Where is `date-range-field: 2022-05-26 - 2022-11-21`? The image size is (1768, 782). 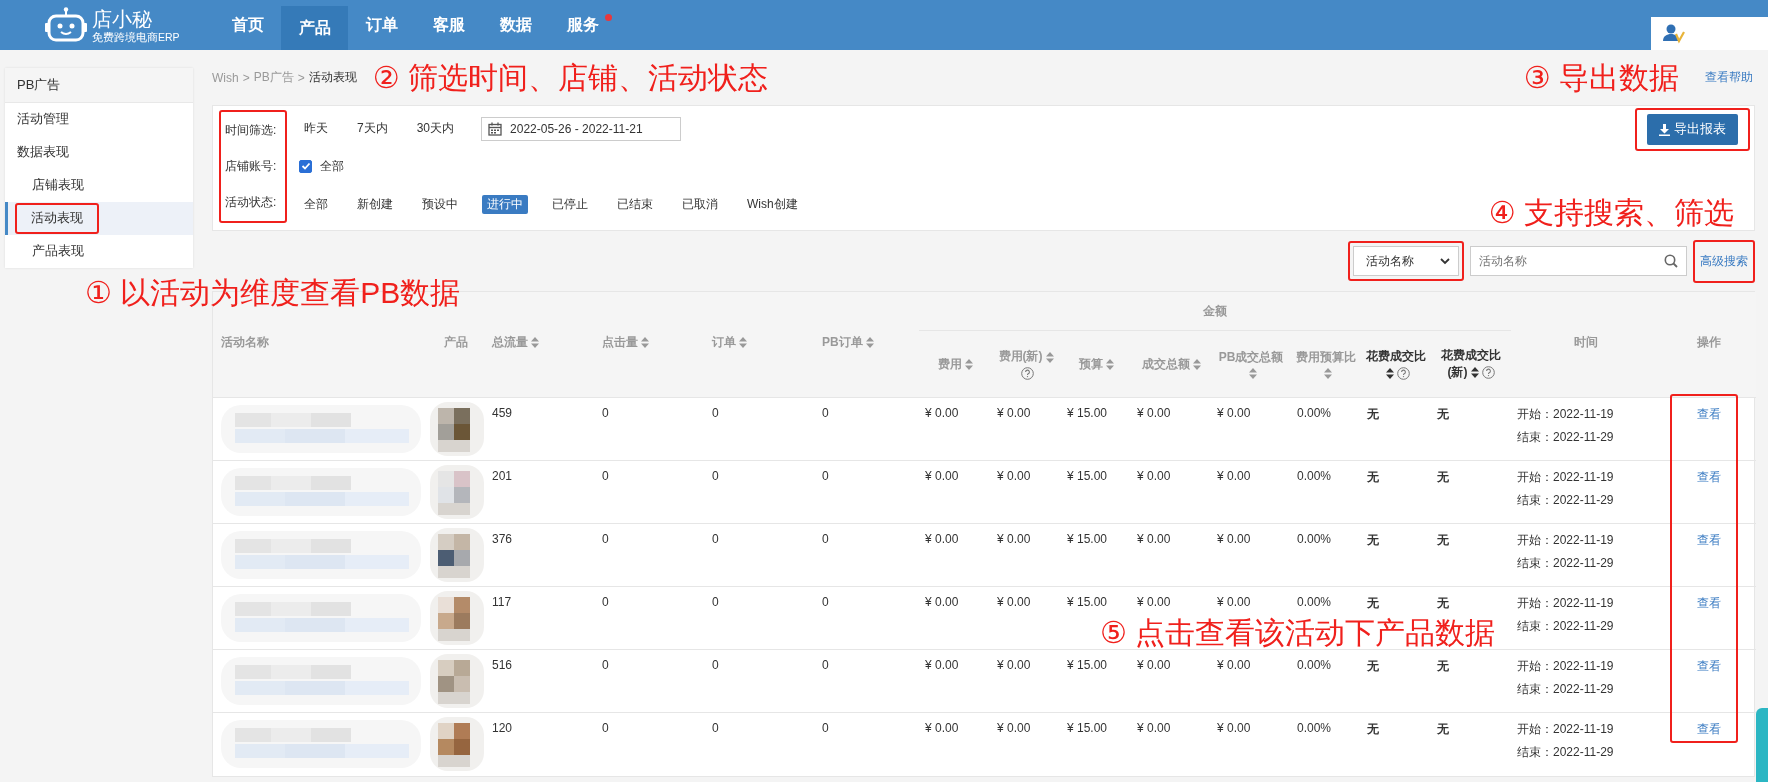 date-range-field: 2022-05-26 - 2022-11-21 is located at coordinates (581, 128).